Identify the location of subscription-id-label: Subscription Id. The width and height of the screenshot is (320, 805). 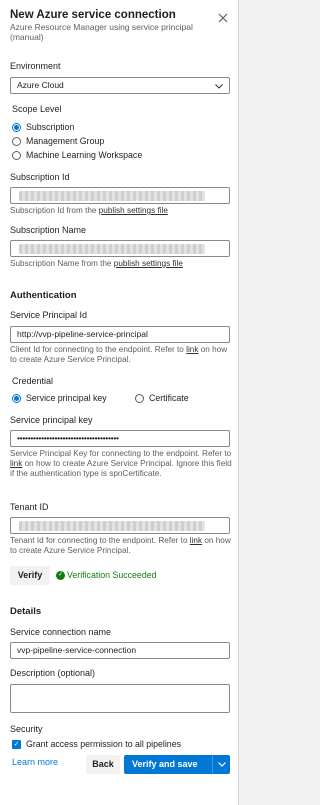
(40, 177).